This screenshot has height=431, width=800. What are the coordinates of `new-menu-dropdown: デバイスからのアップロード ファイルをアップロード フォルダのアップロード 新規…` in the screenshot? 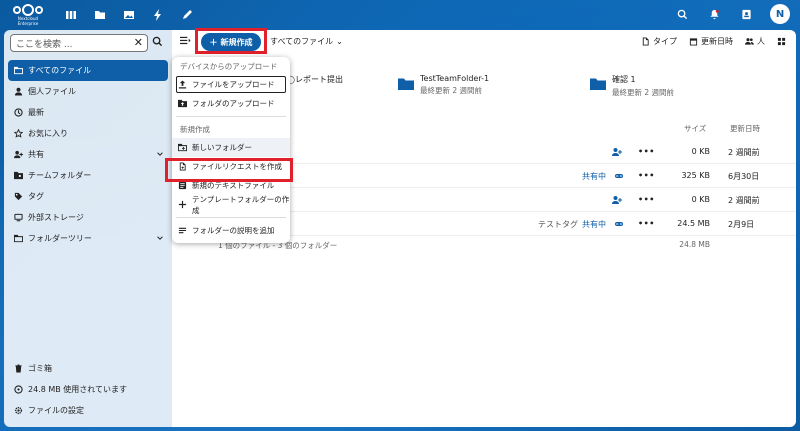 It's located at (231, 150).